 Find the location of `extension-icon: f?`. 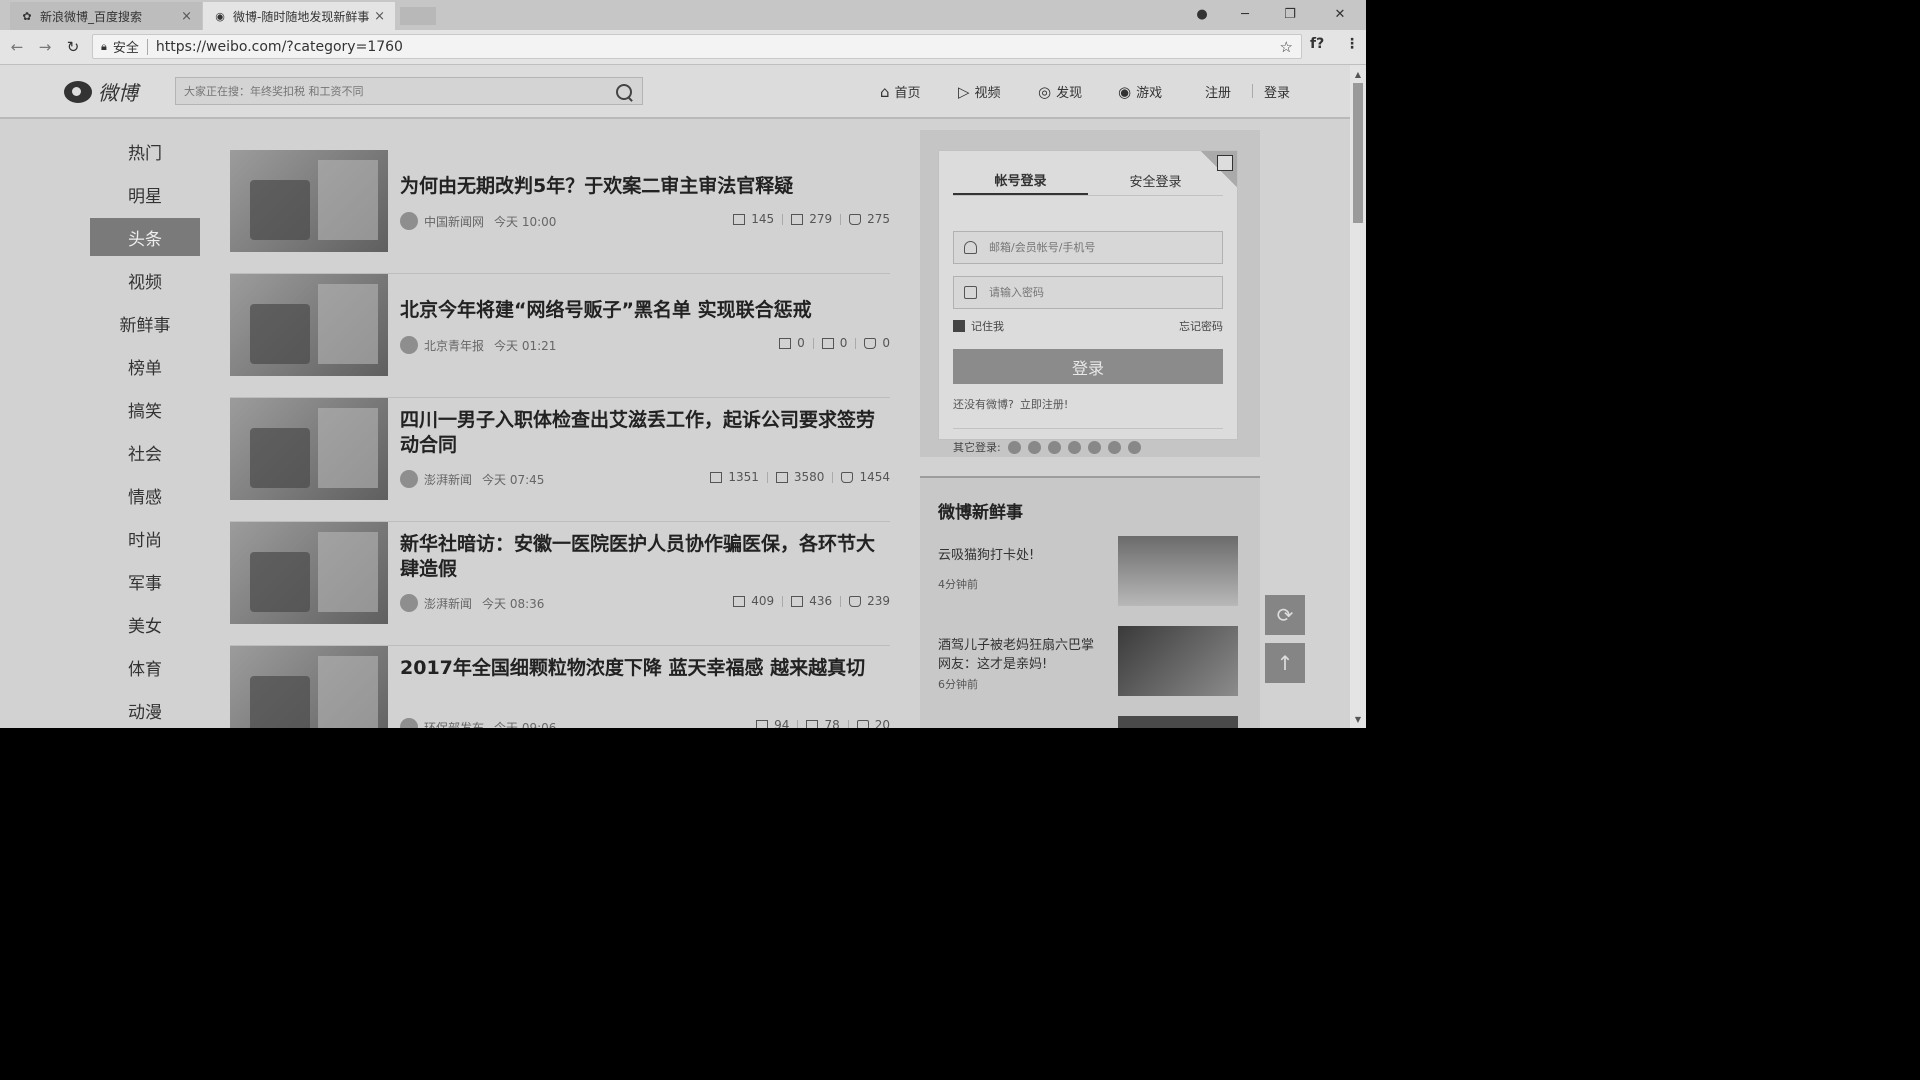

extension-icon: f? is located at coordinates (1317, 44).